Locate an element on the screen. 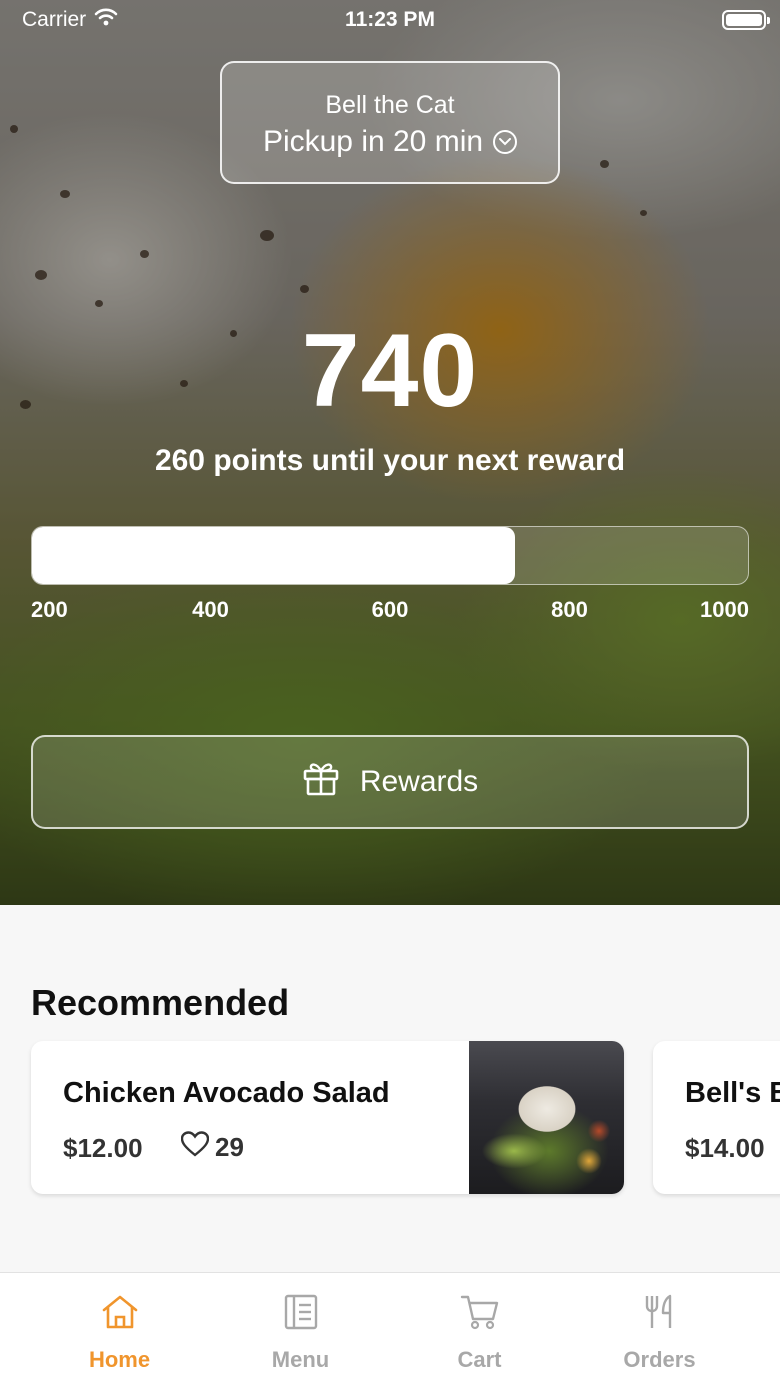 This screenshot has width=780, height=1387. fork-knife-icon is located at coordinates (659, 1313).